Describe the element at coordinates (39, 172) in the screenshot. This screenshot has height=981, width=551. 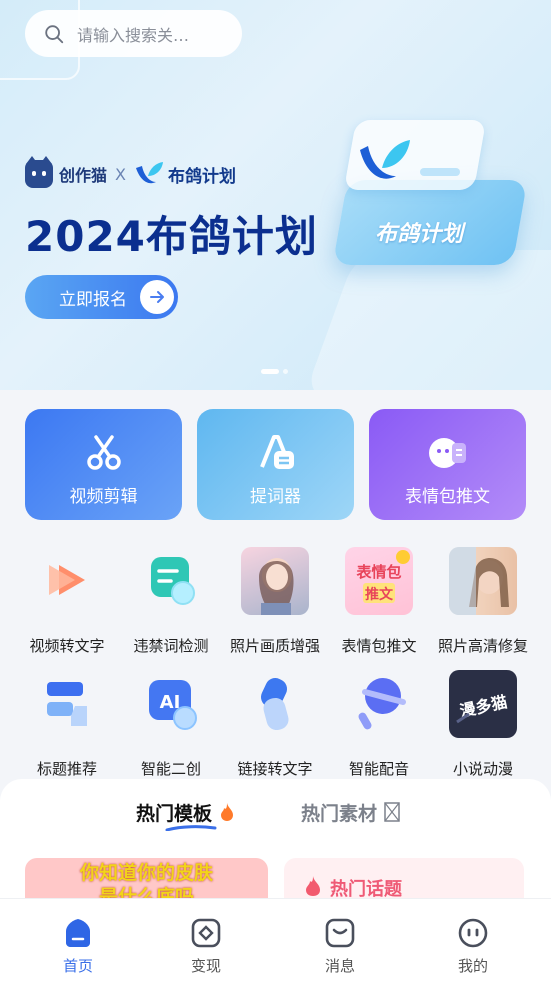
I see `cat-logo-icon` at that location.